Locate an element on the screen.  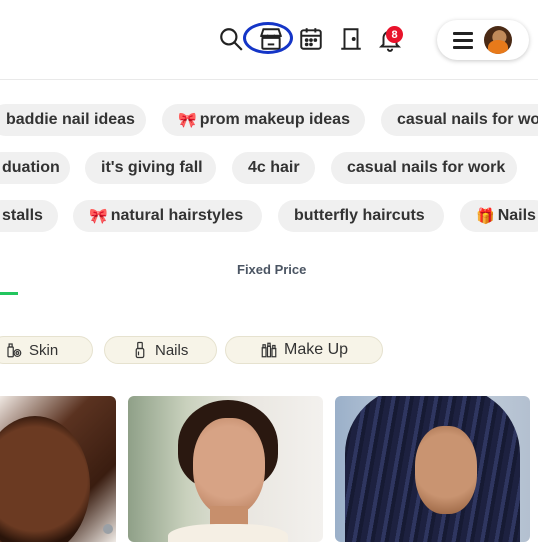
category-label: Skin is located at coordinates (44, 350).